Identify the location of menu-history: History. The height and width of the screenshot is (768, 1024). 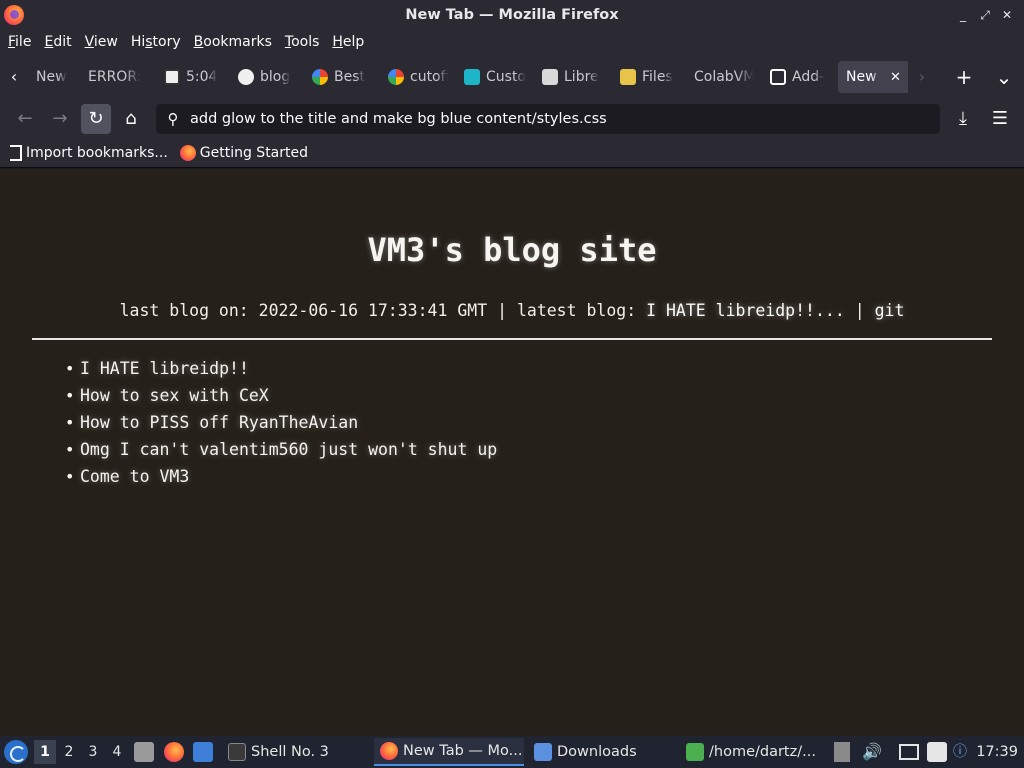
(156, 42).